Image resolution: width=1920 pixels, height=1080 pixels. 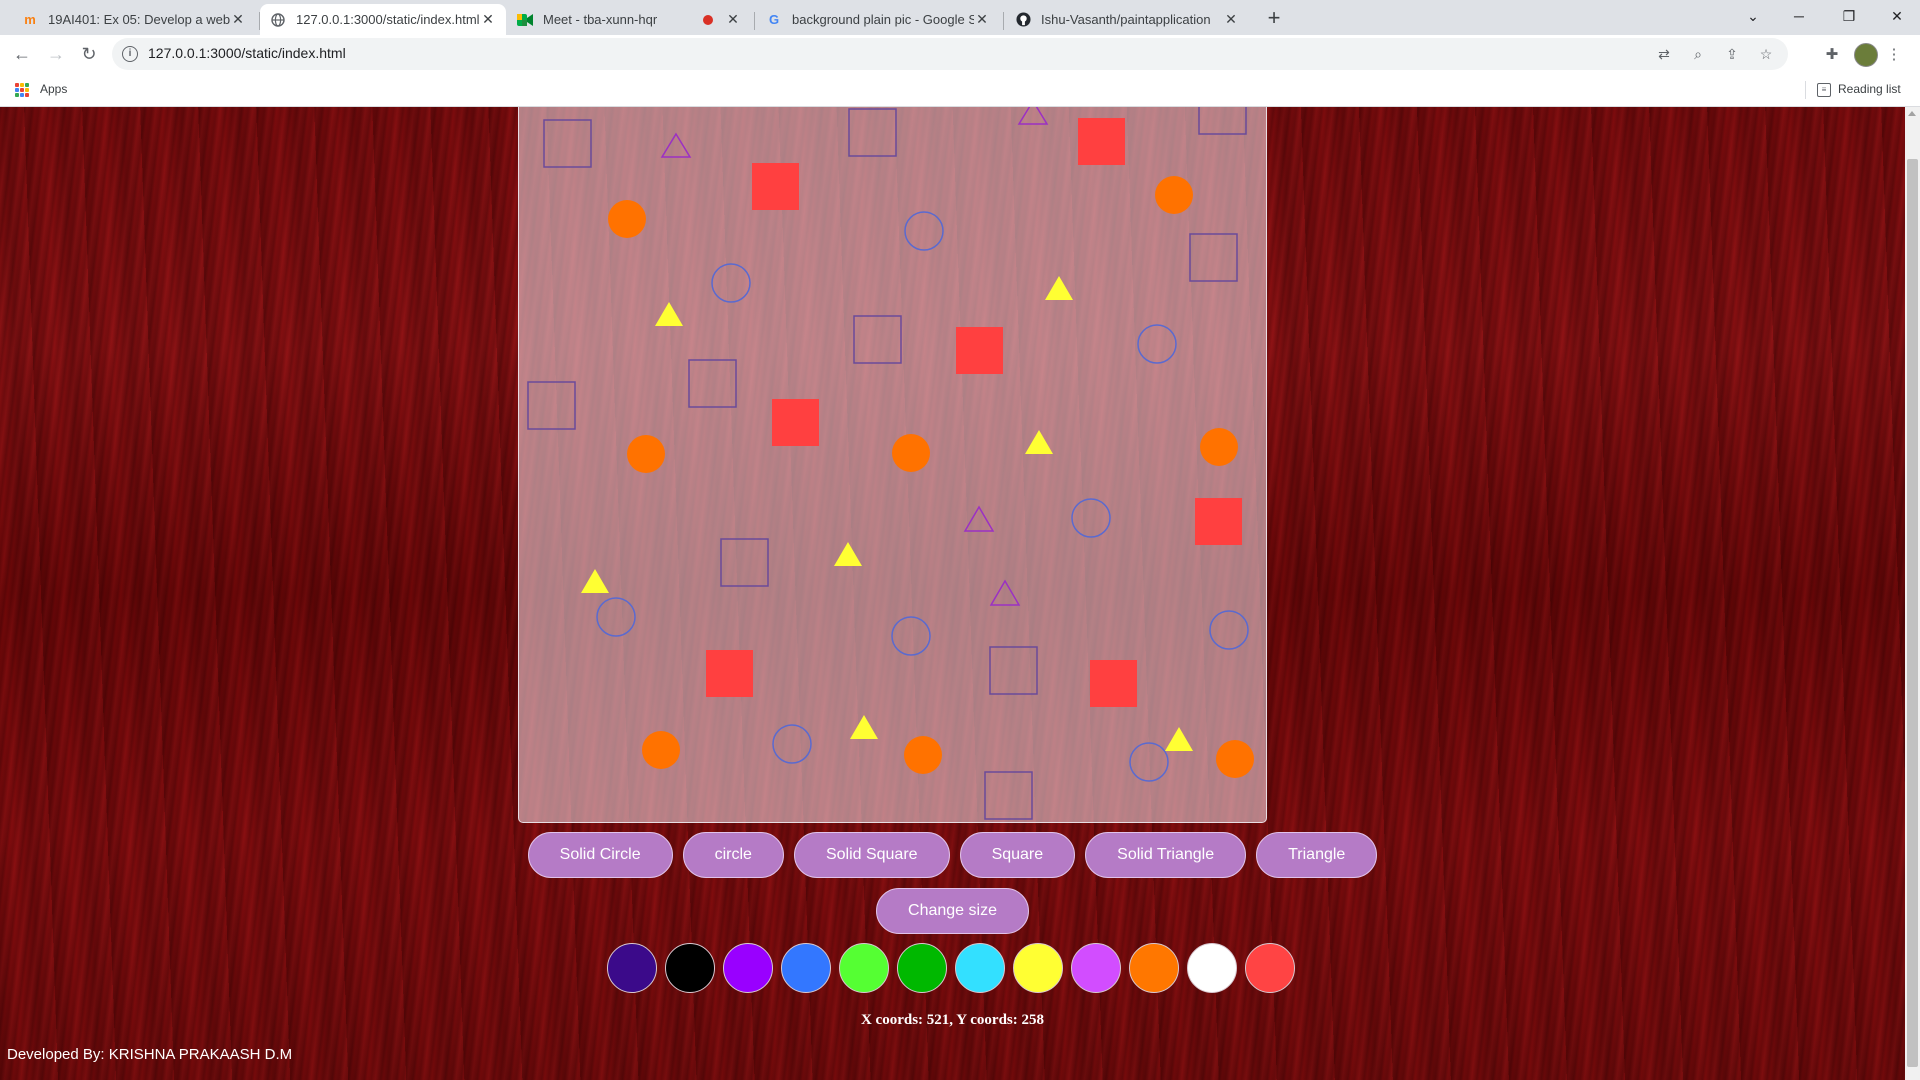 I want to click on solid-square-button: Solid Square, so click(x=871, y=855).